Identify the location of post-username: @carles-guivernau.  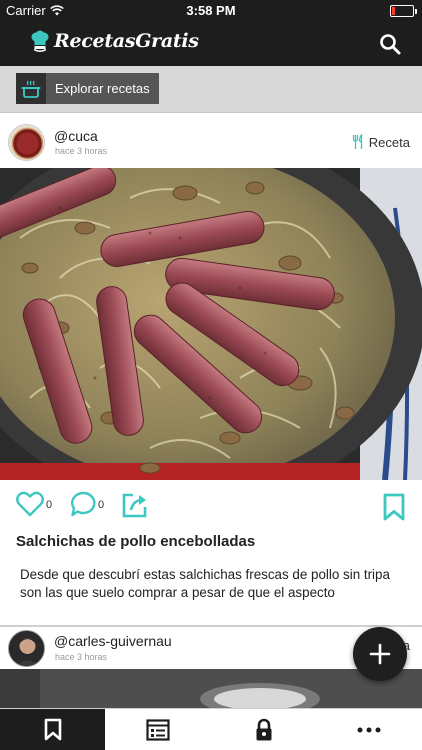
(113, 641).